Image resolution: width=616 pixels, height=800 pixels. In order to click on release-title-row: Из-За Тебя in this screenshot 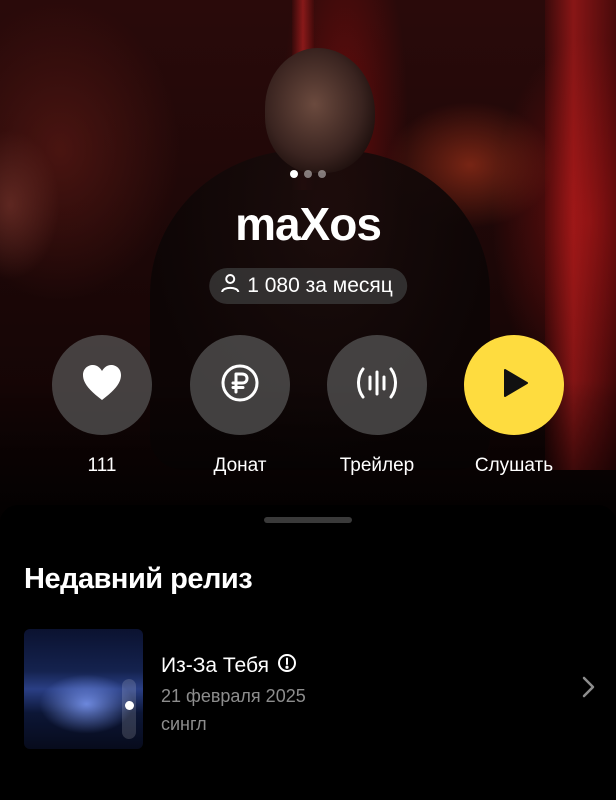, I will do `click(229, 666)`.